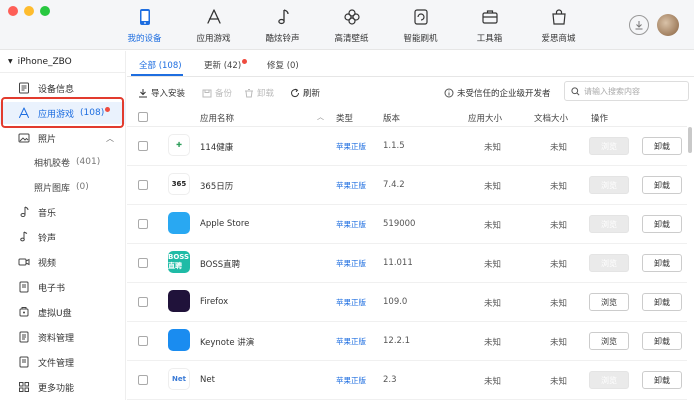 This screenshot has width=694, height=400. Describe the element at coordinates (690, 140) in the screenshot. I see `scrollbar` at that location.